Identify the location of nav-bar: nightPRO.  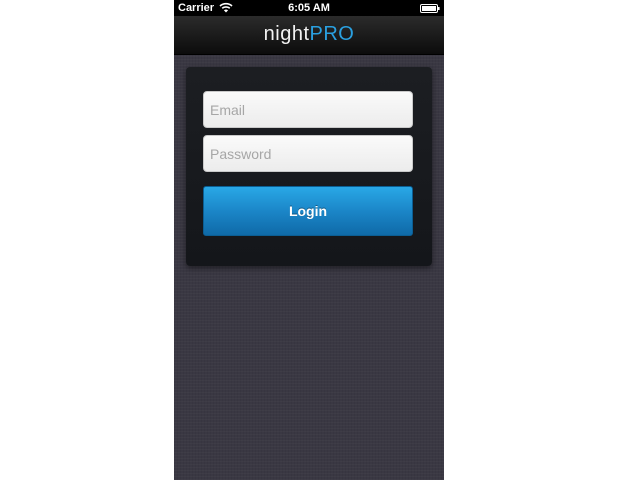
(309, 35).